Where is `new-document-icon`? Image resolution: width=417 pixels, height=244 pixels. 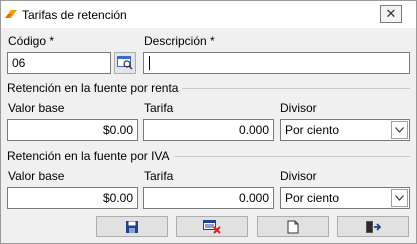
new-document-icon is located at coordinates (293, 226).